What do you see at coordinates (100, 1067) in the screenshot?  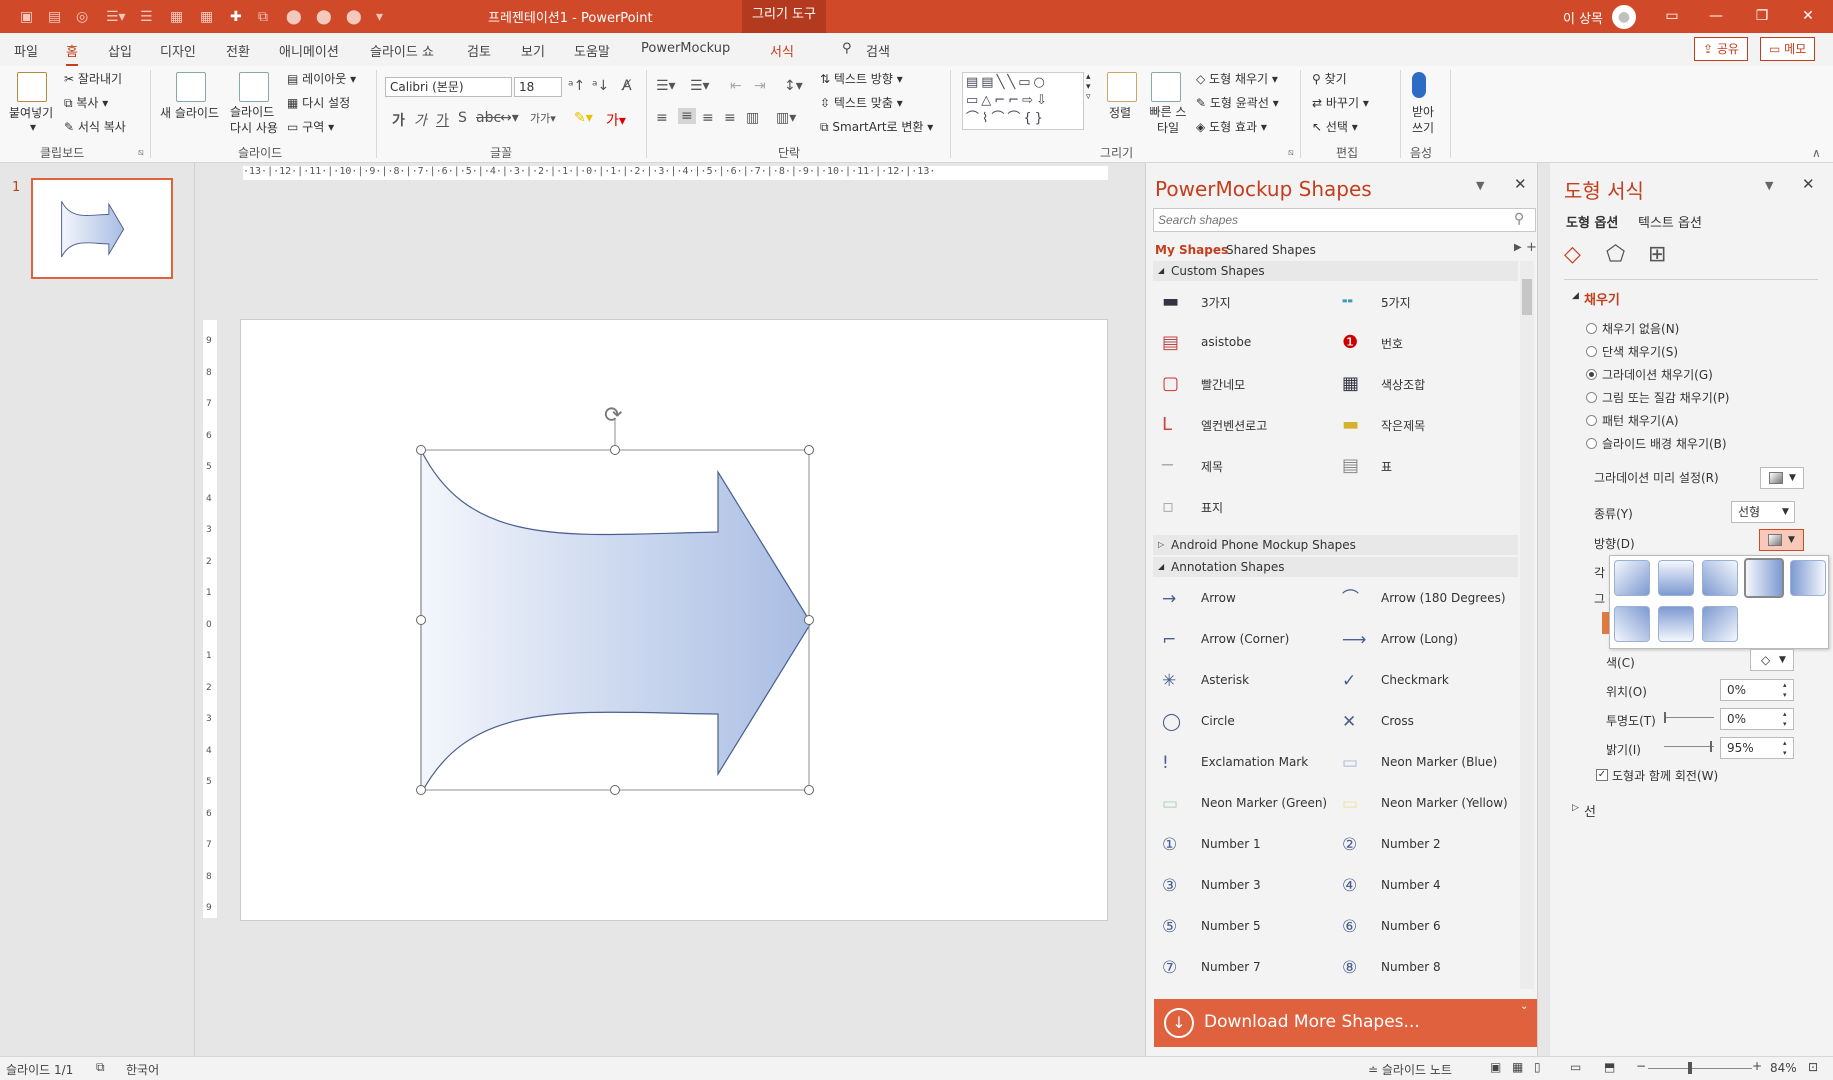 I see `spellcheck-icon: ⧉` at bounding box center [100, 1067].